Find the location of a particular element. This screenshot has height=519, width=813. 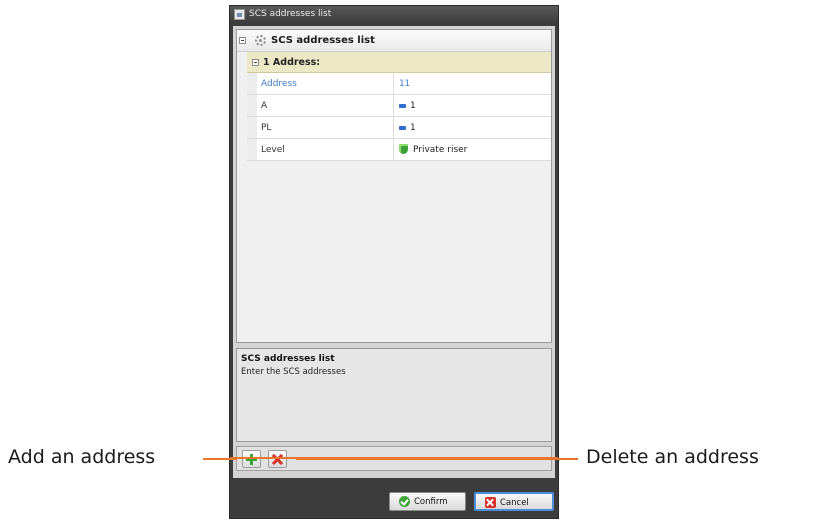

cancel-label: Cancel is located at coordinates (514, 503).